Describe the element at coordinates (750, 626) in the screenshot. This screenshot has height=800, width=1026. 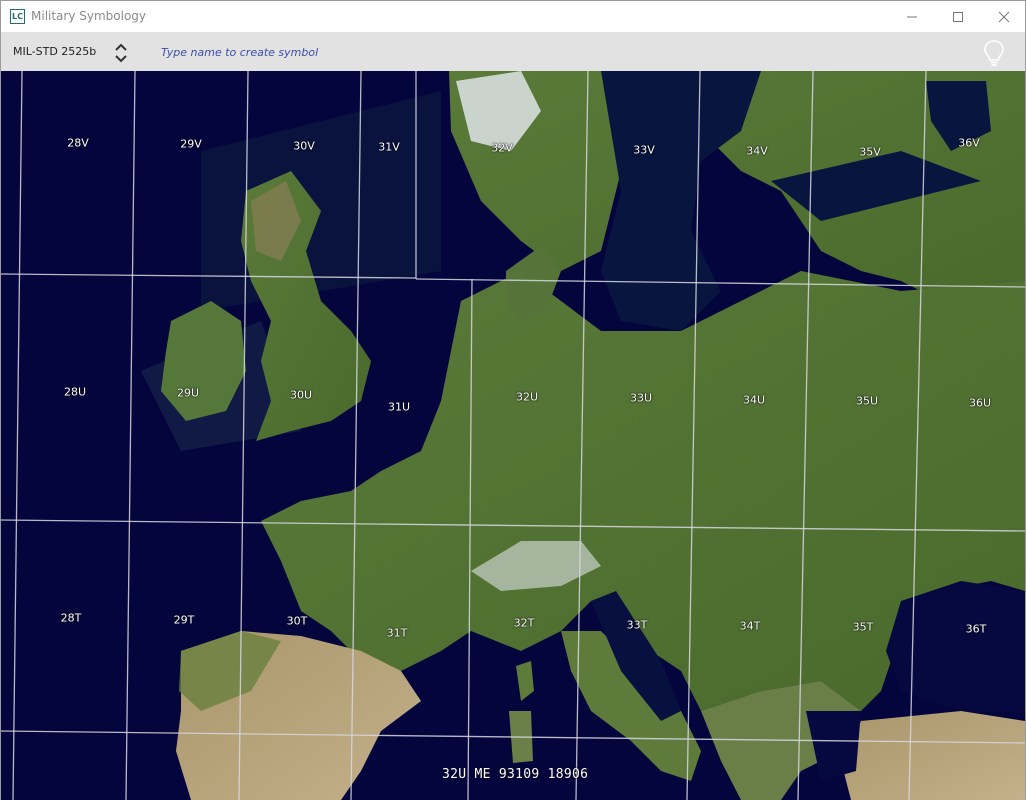
I see `zone-label-34t: 34T` at that location.